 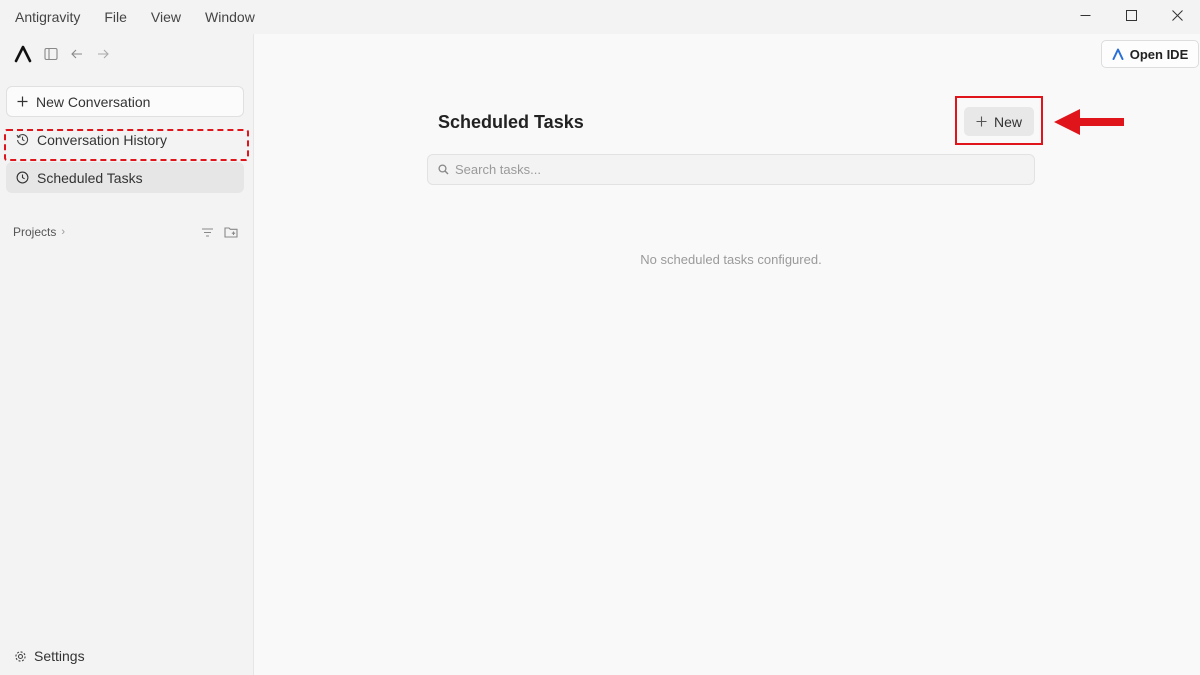 What do you see at coordinates (90, 177) in the screenshot?
I see `scheduled-tasks-label: Scheduled Tasks` at bounding box center [90, 177].